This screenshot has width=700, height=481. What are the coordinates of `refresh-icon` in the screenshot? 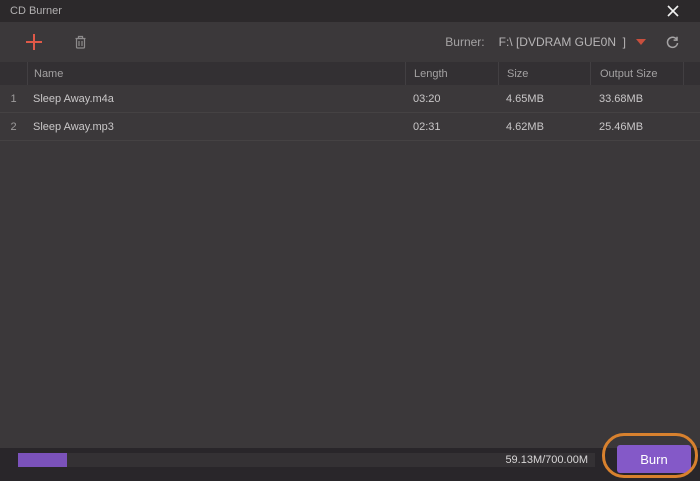 It's located at (672, 42).